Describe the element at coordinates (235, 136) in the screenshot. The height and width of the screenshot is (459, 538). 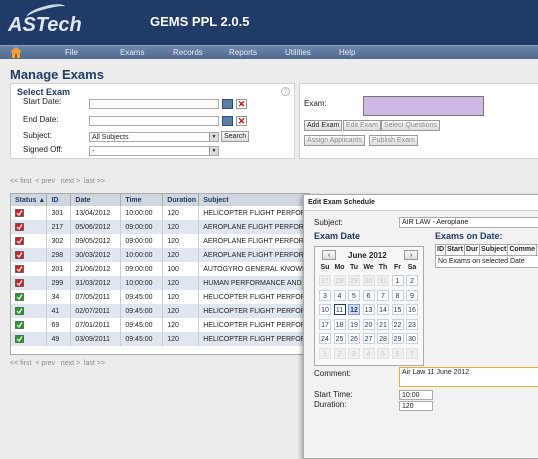
I see `search-button: Search` at that location.